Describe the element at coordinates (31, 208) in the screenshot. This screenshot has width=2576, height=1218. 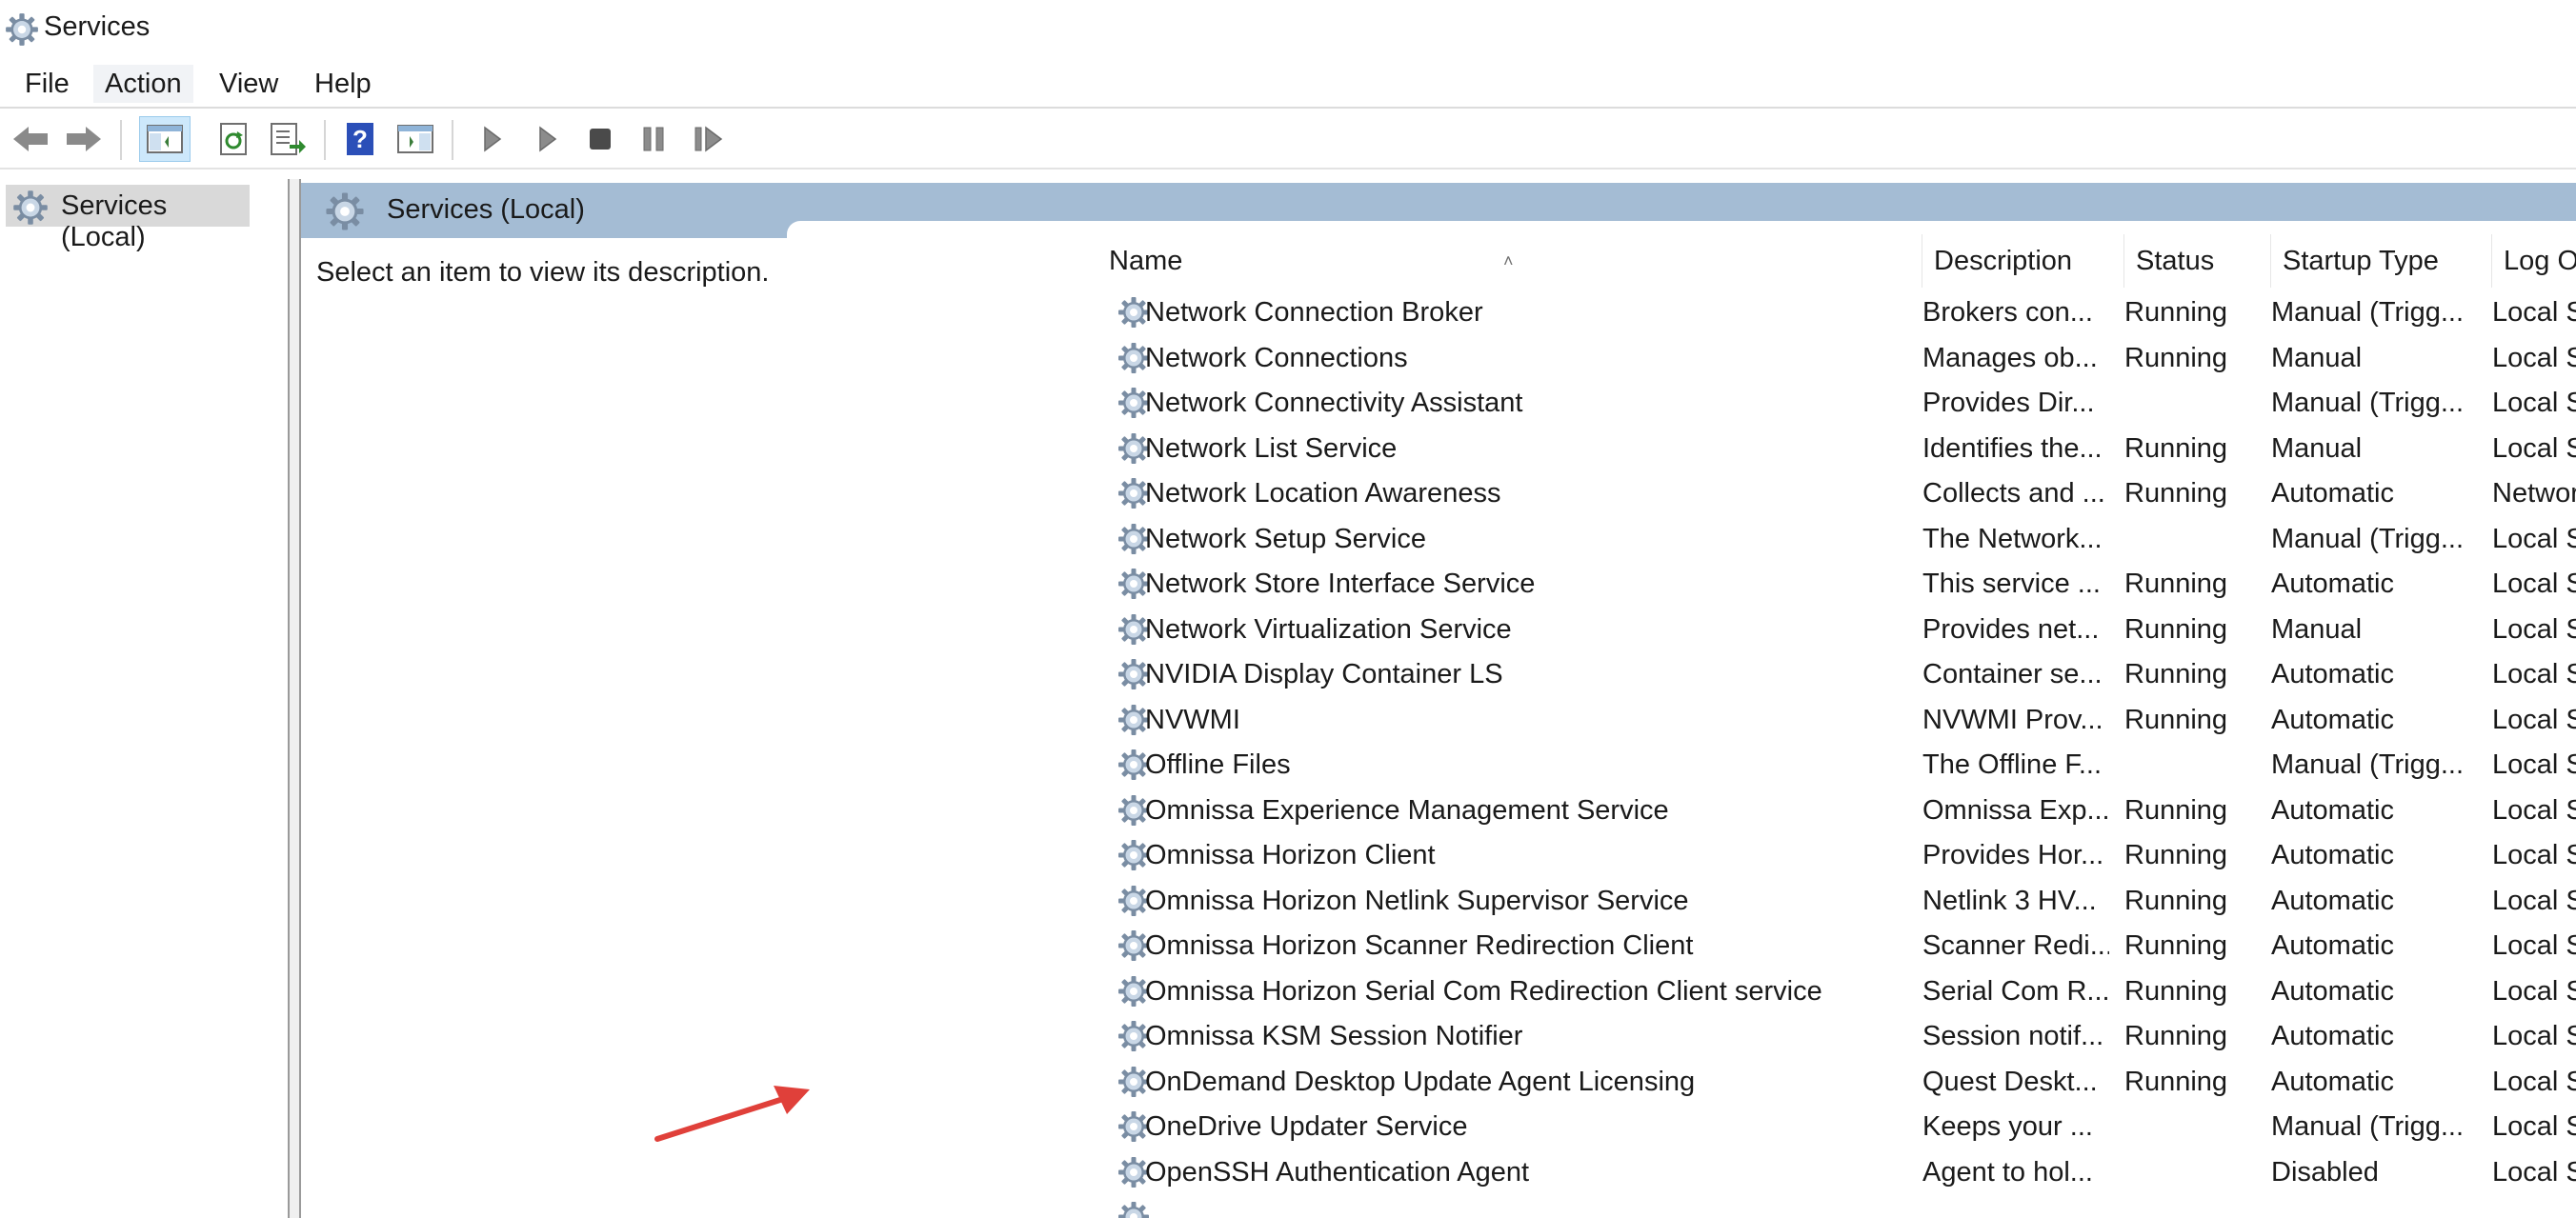
I see `services-gear-icon` at that location.